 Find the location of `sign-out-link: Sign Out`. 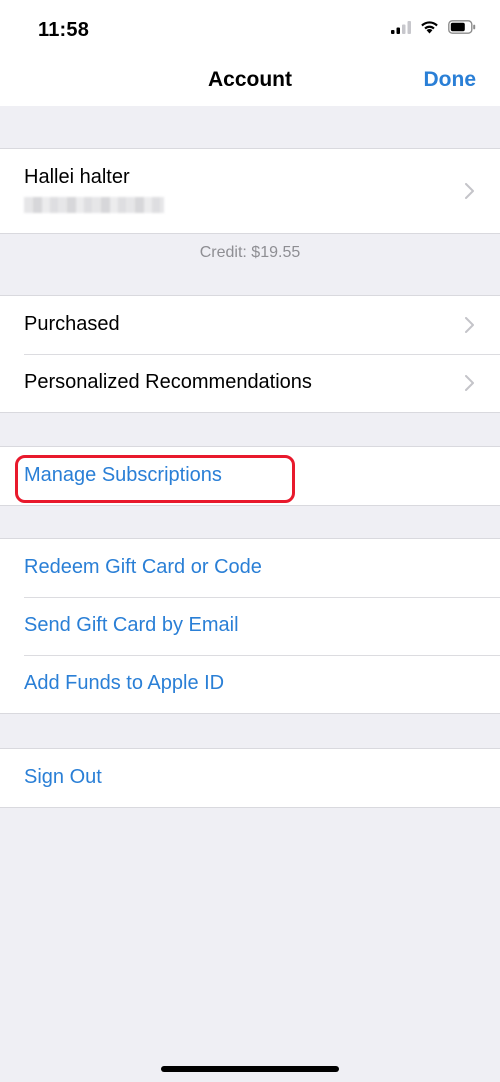

sign-out-link: Sign Out is located at coordinates (63, 777).